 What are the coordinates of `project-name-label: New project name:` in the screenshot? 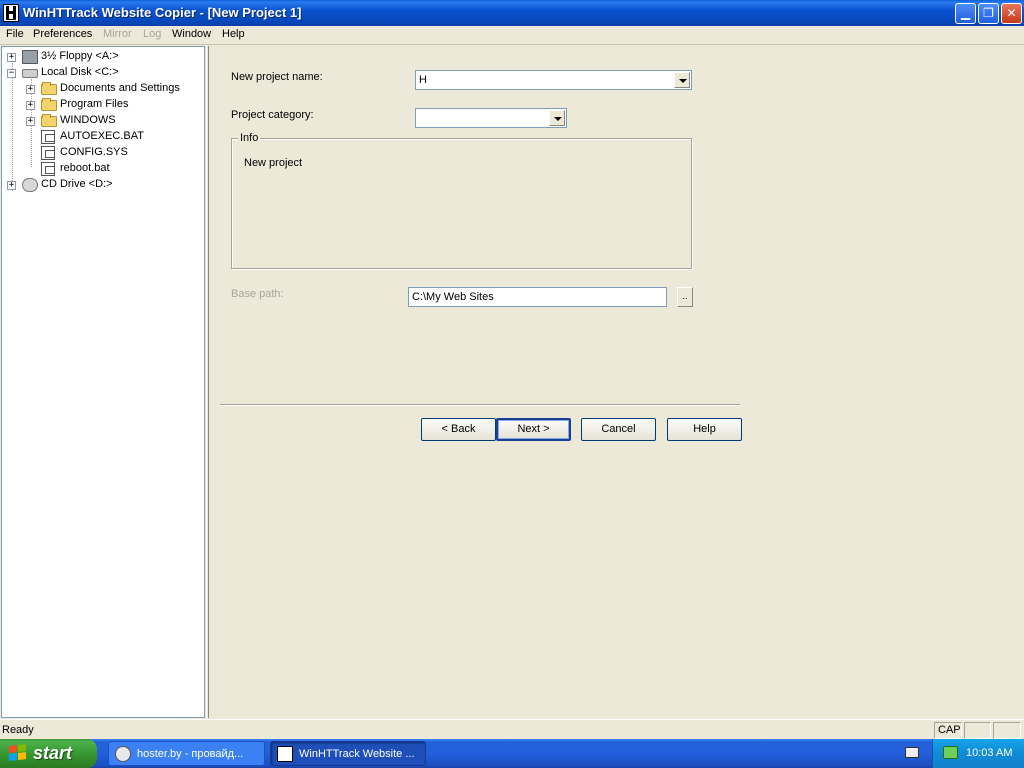 It's located at (277, 77).